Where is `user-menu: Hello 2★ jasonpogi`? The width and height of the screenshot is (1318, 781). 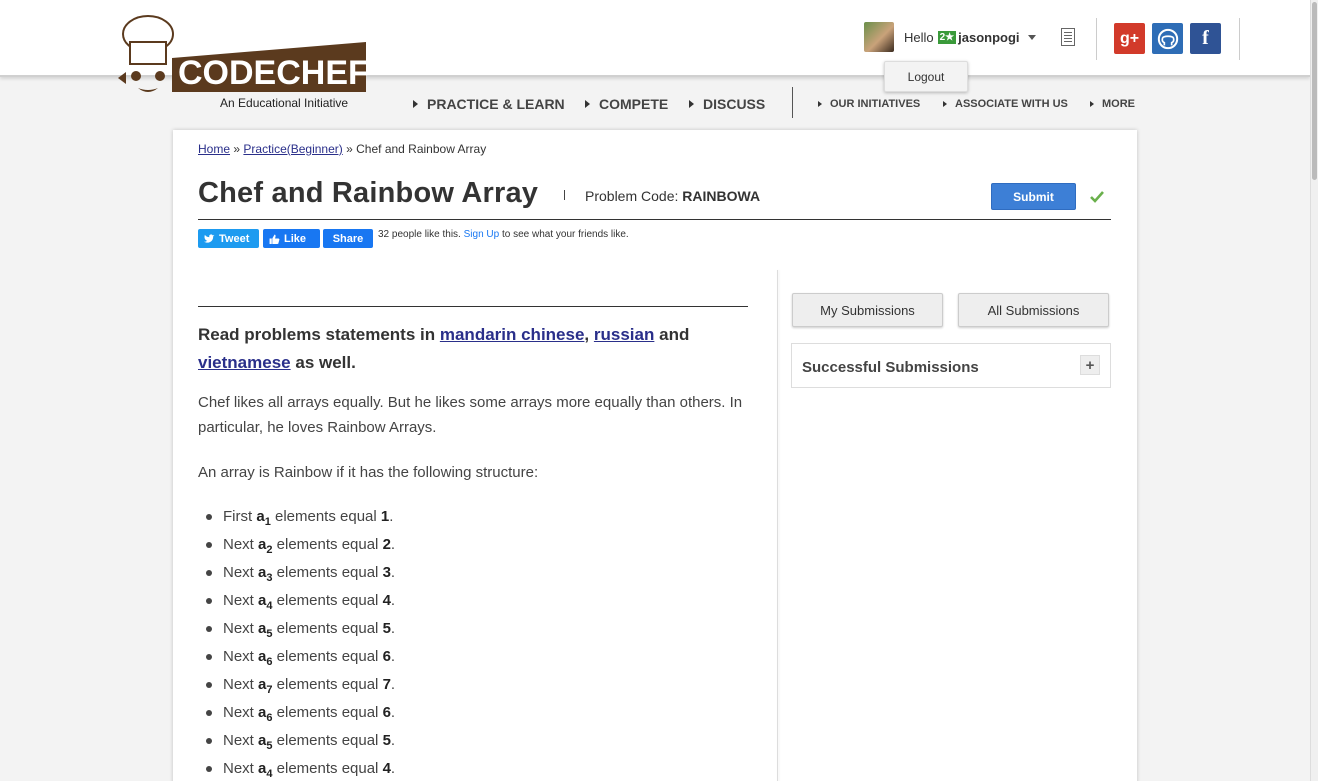
user-menu: Hello 2★ jasonpogi is located at coordinates (950, 37).